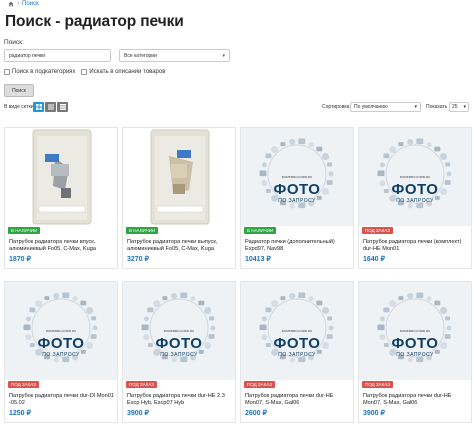 The height and width of the screenshot is (431, 474). What do you see at coordinates (19, 107) in the screenshot?
I see `view-label: В виде сетки` at bounding box center [19, 107].